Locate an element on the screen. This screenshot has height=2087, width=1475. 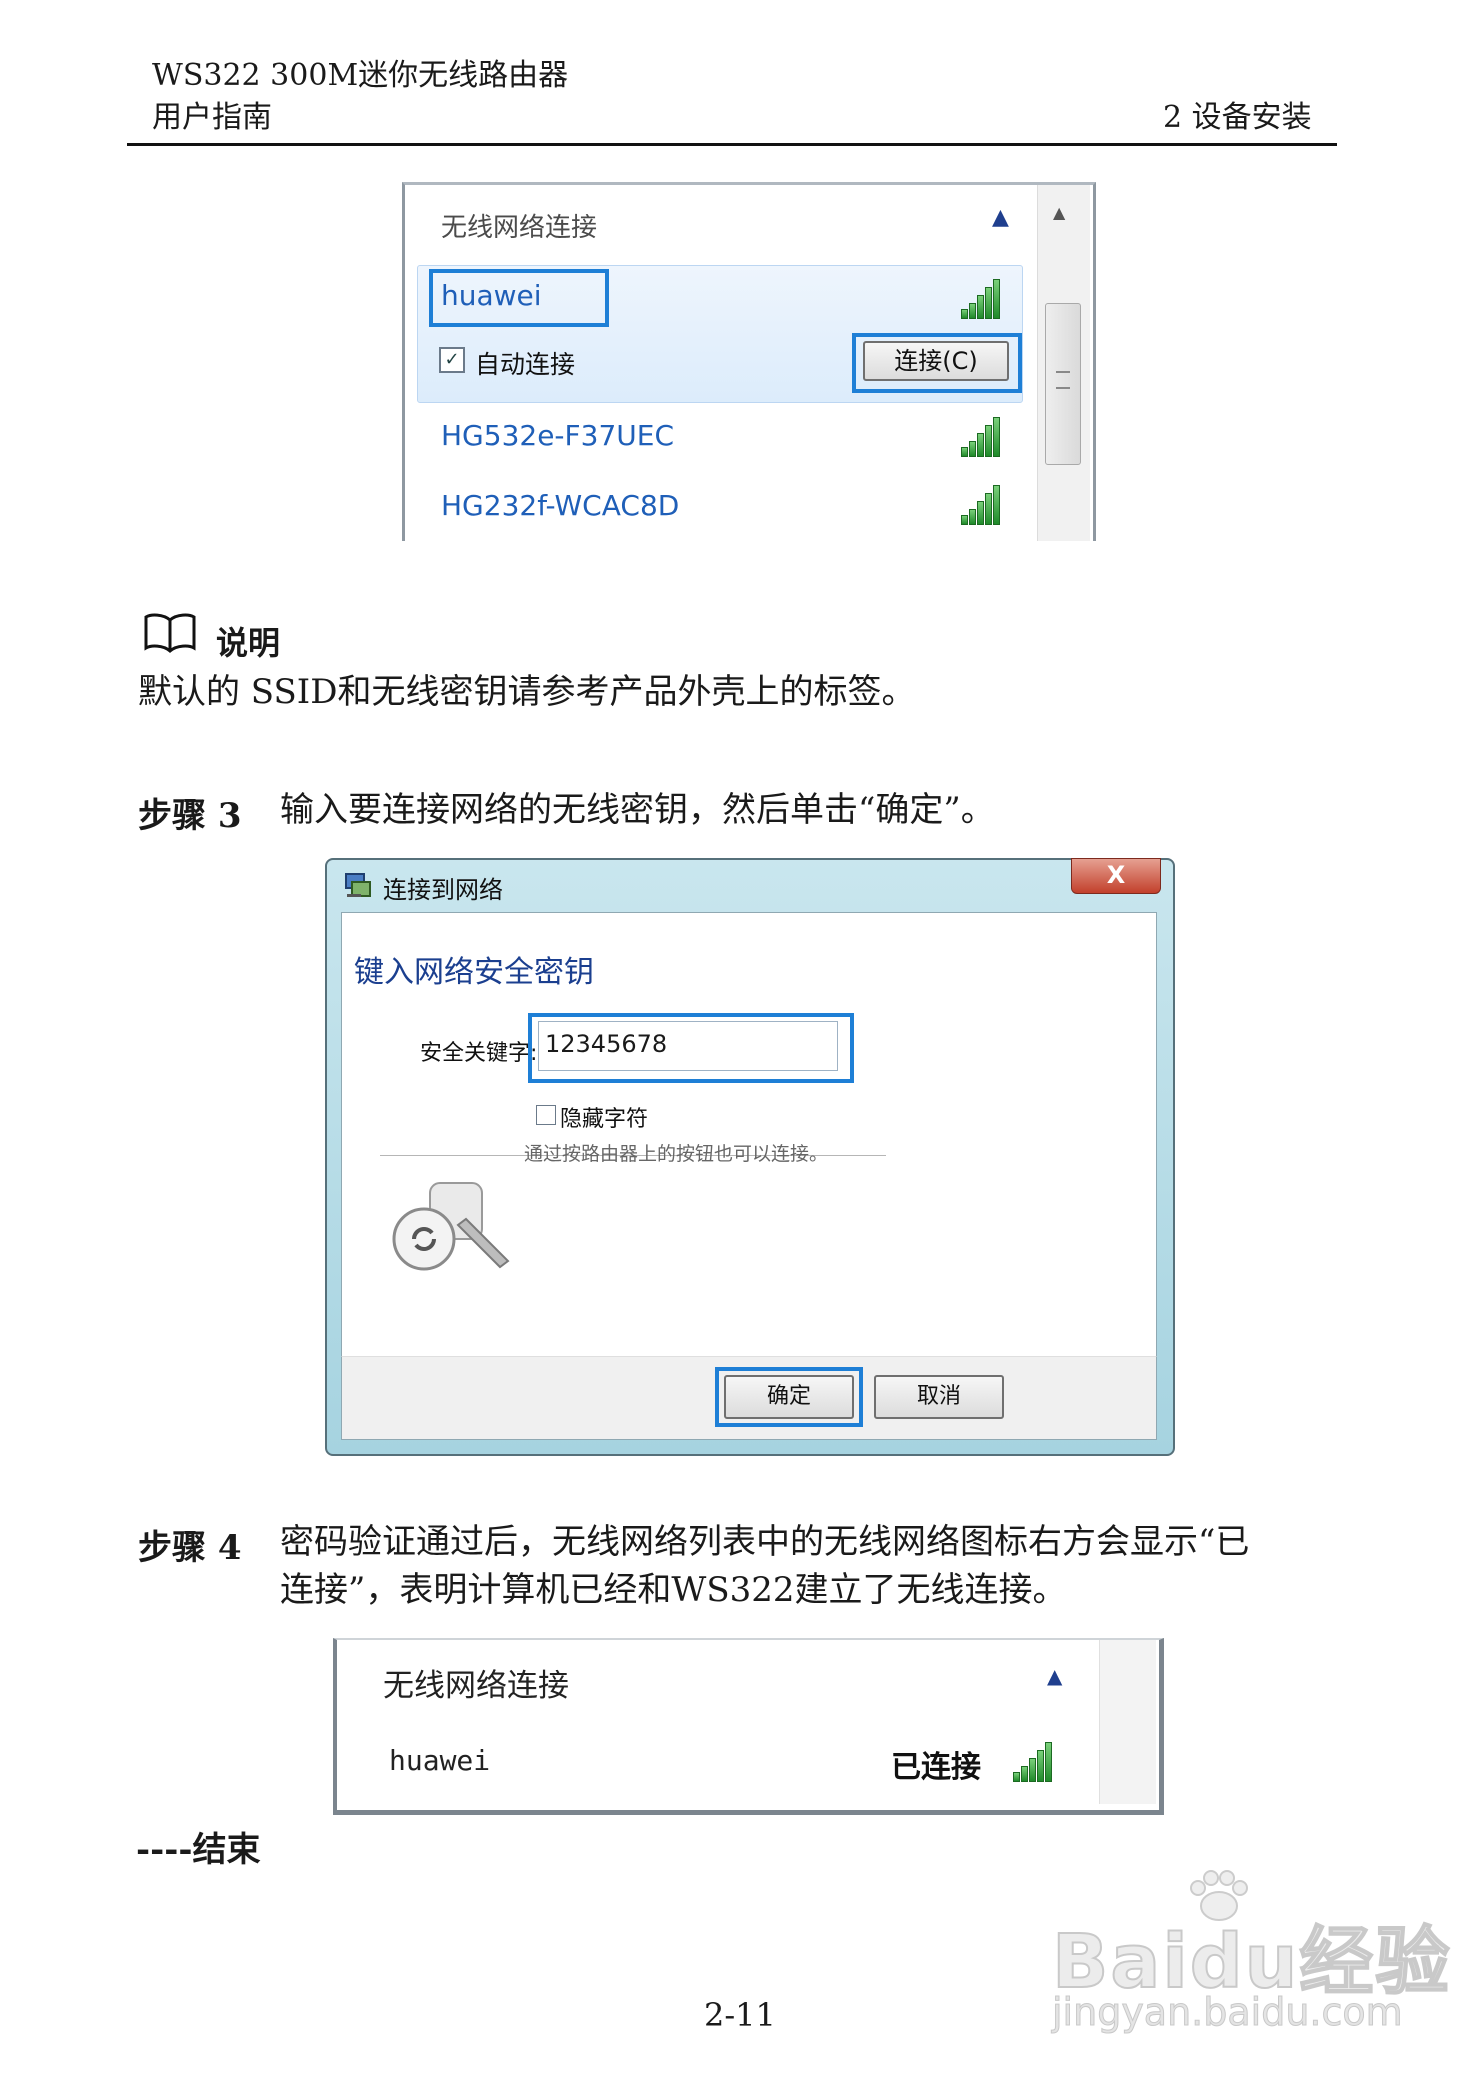
ok-button: 确定 is located at coordinates (789, 1397).